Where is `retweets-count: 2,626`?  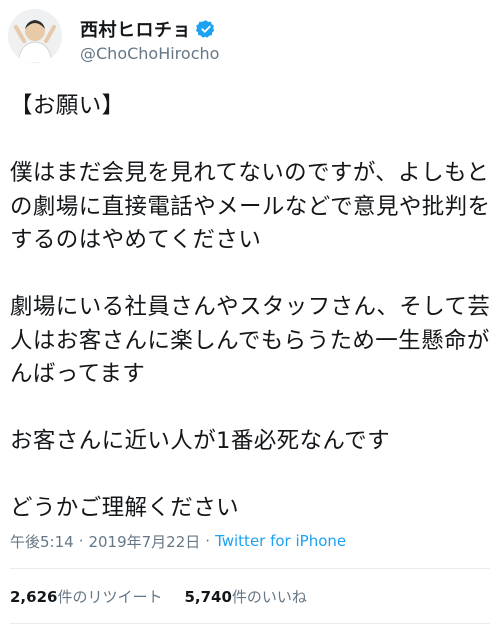 retweets-count: 2,626 is located at coordinates (34, 596).